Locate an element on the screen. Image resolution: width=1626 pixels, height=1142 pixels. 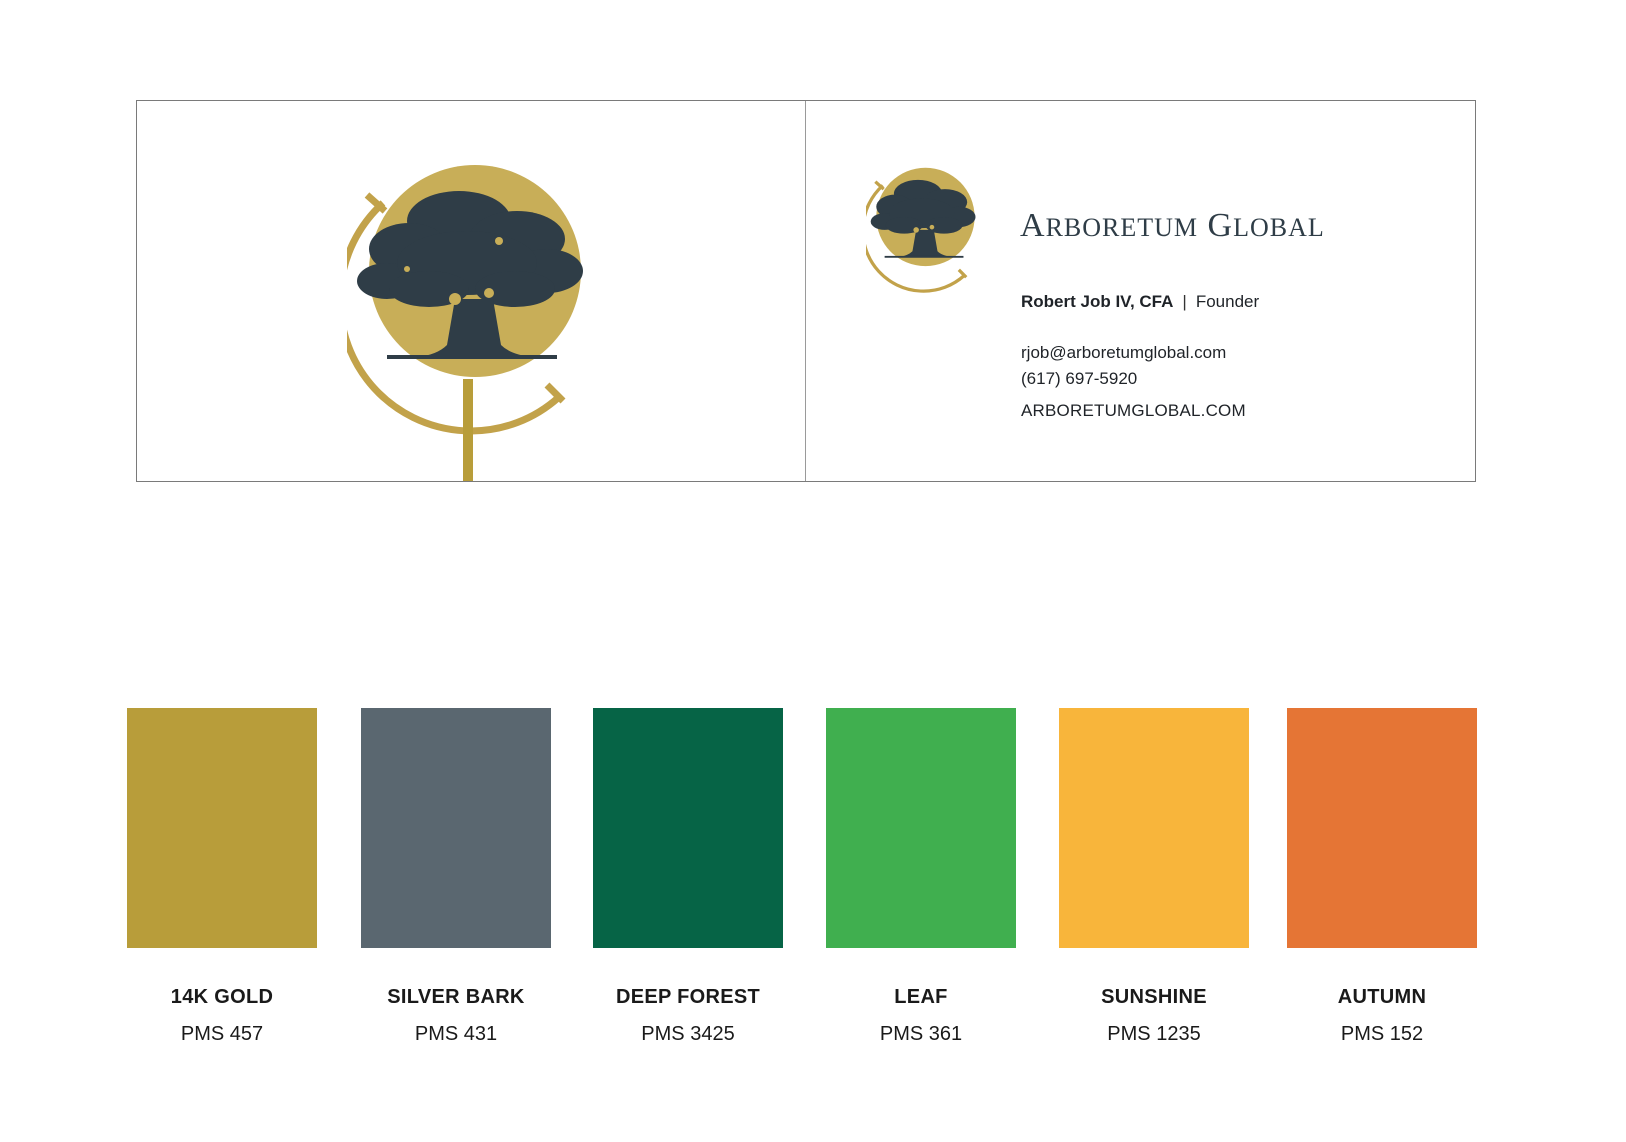
swatch-name: DEEP FOREST is located at coordinates (688, 997).